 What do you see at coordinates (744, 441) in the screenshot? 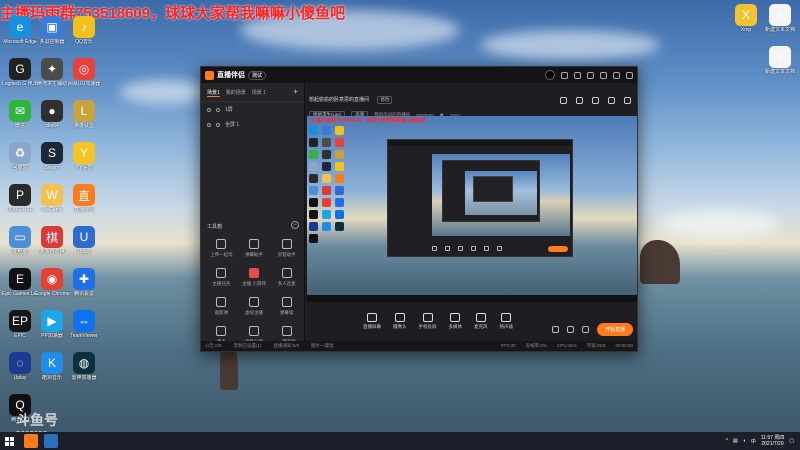
I see `volume-icon: ◖` at bounding box center [744, 441].